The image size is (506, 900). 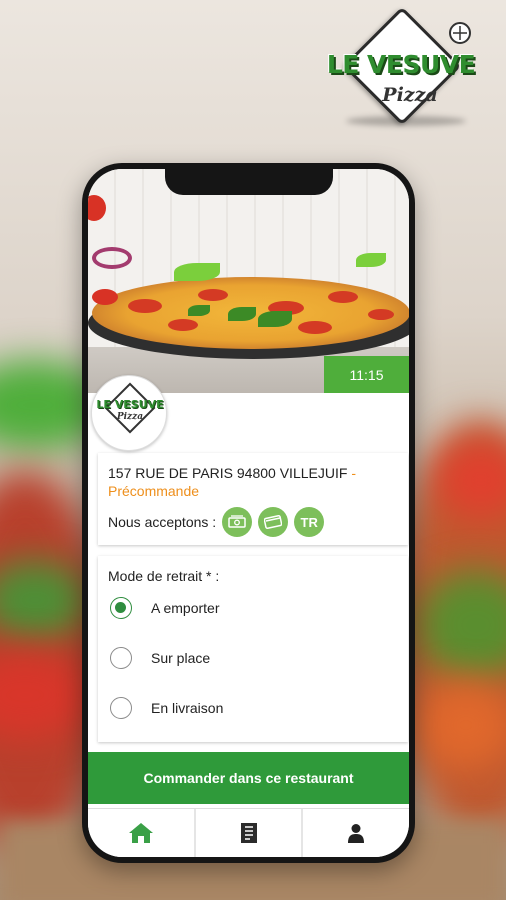 What do you see at coordinates (130, 417) in the screenshot?
I see `store-logo-sub: Pizza` at bounding box center [130, 417].